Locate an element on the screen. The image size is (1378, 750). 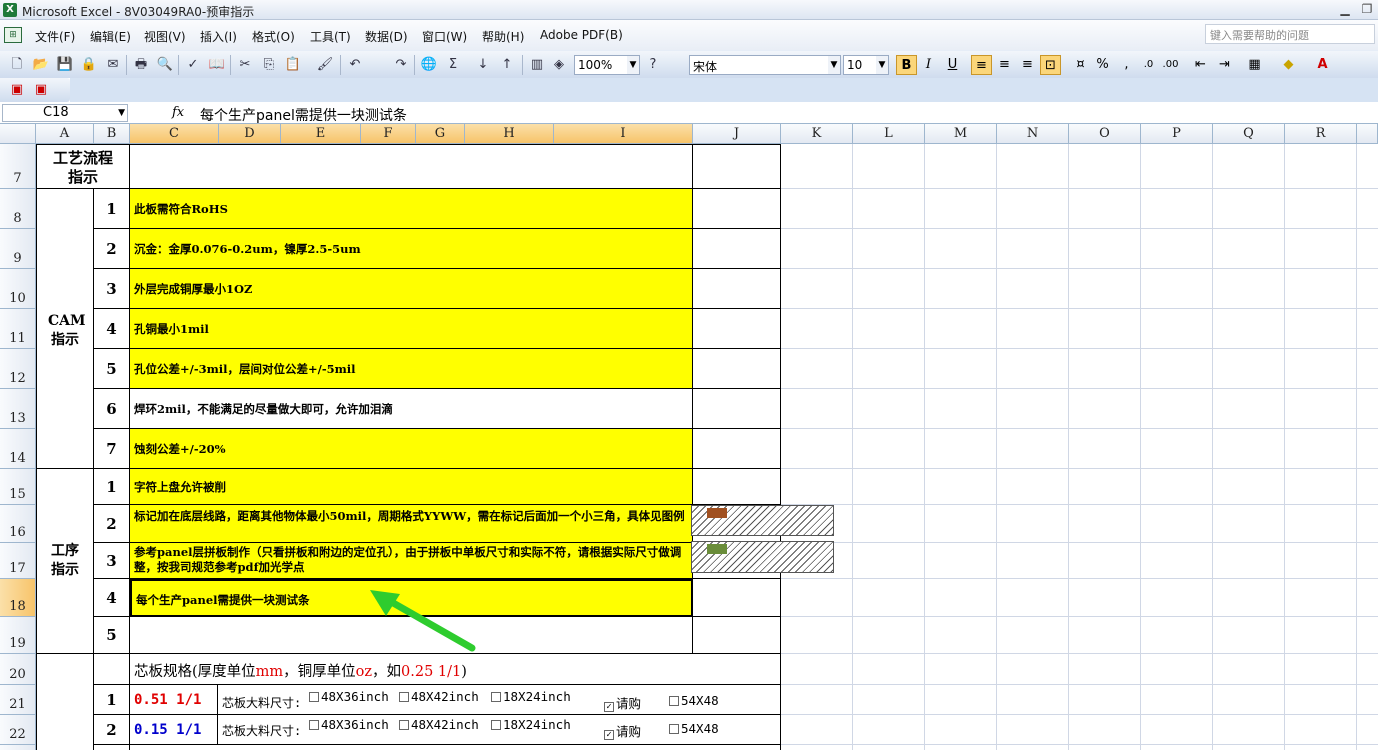
cell-j14 is located at coordinates (737, 449).